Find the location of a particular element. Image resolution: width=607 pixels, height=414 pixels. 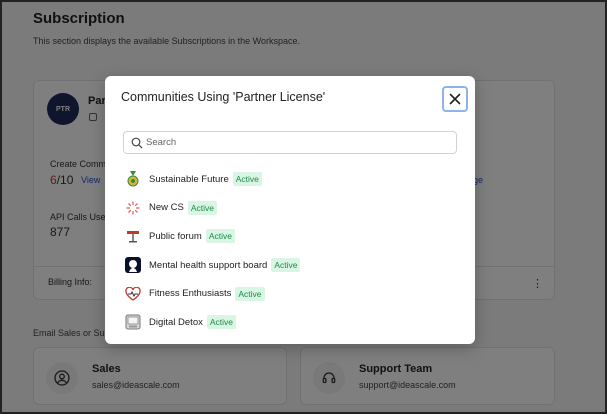

list-item: Sustainable Future Active is located at coordinates (290, 179).